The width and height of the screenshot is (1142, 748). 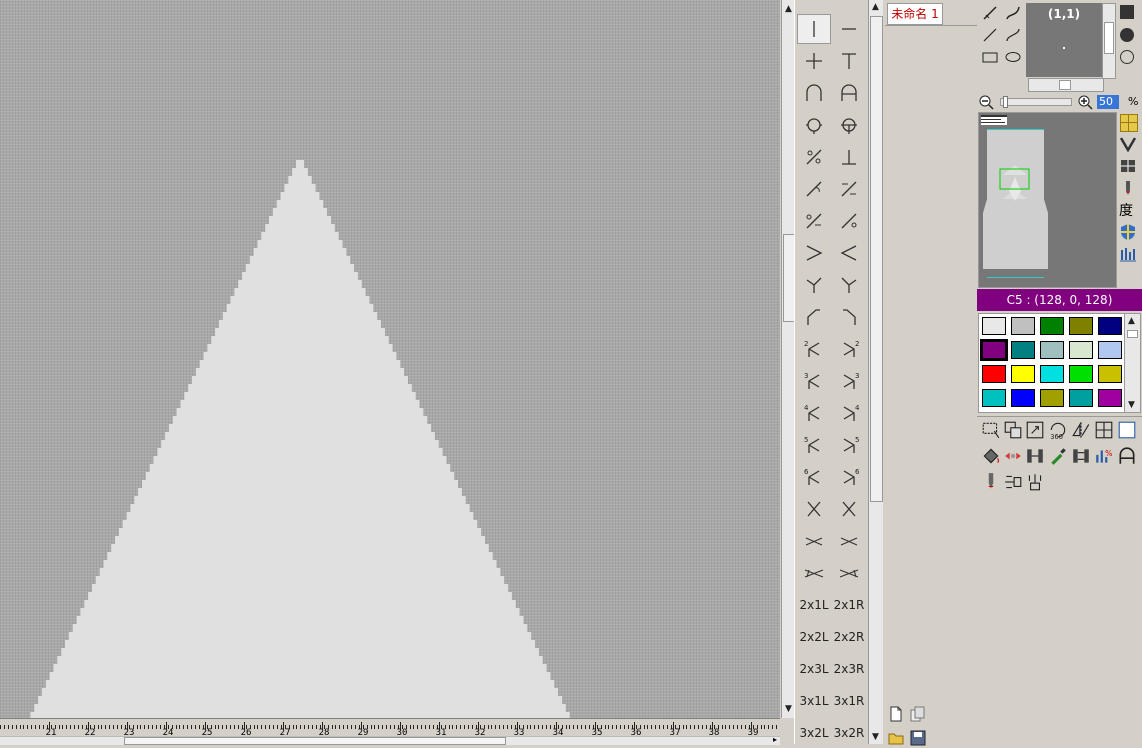 I want to click on cable-stitch-2: 3, so click(x=814, y=381).